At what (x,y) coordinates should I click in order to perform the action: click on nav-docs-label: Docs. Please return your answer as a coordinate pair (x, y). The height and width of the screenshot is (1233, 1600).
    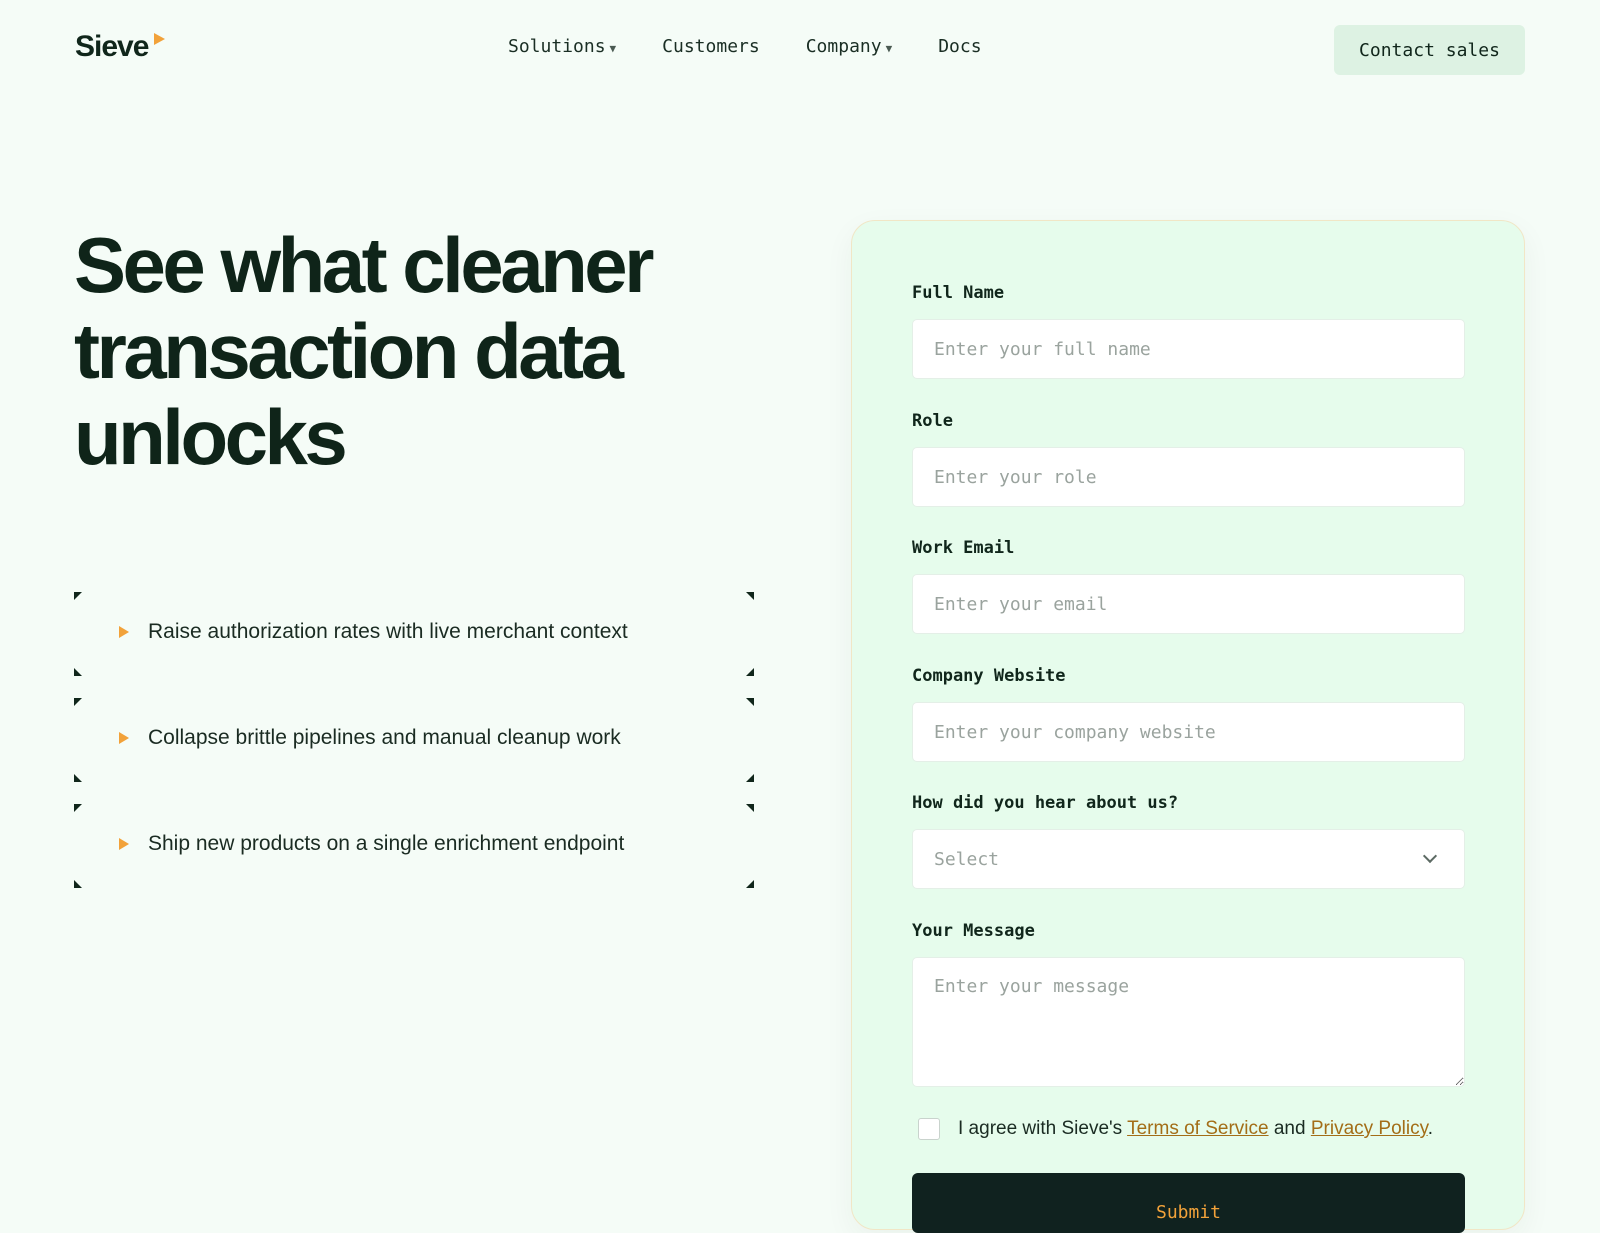
    Looking at the image, I should click on (960, 46).